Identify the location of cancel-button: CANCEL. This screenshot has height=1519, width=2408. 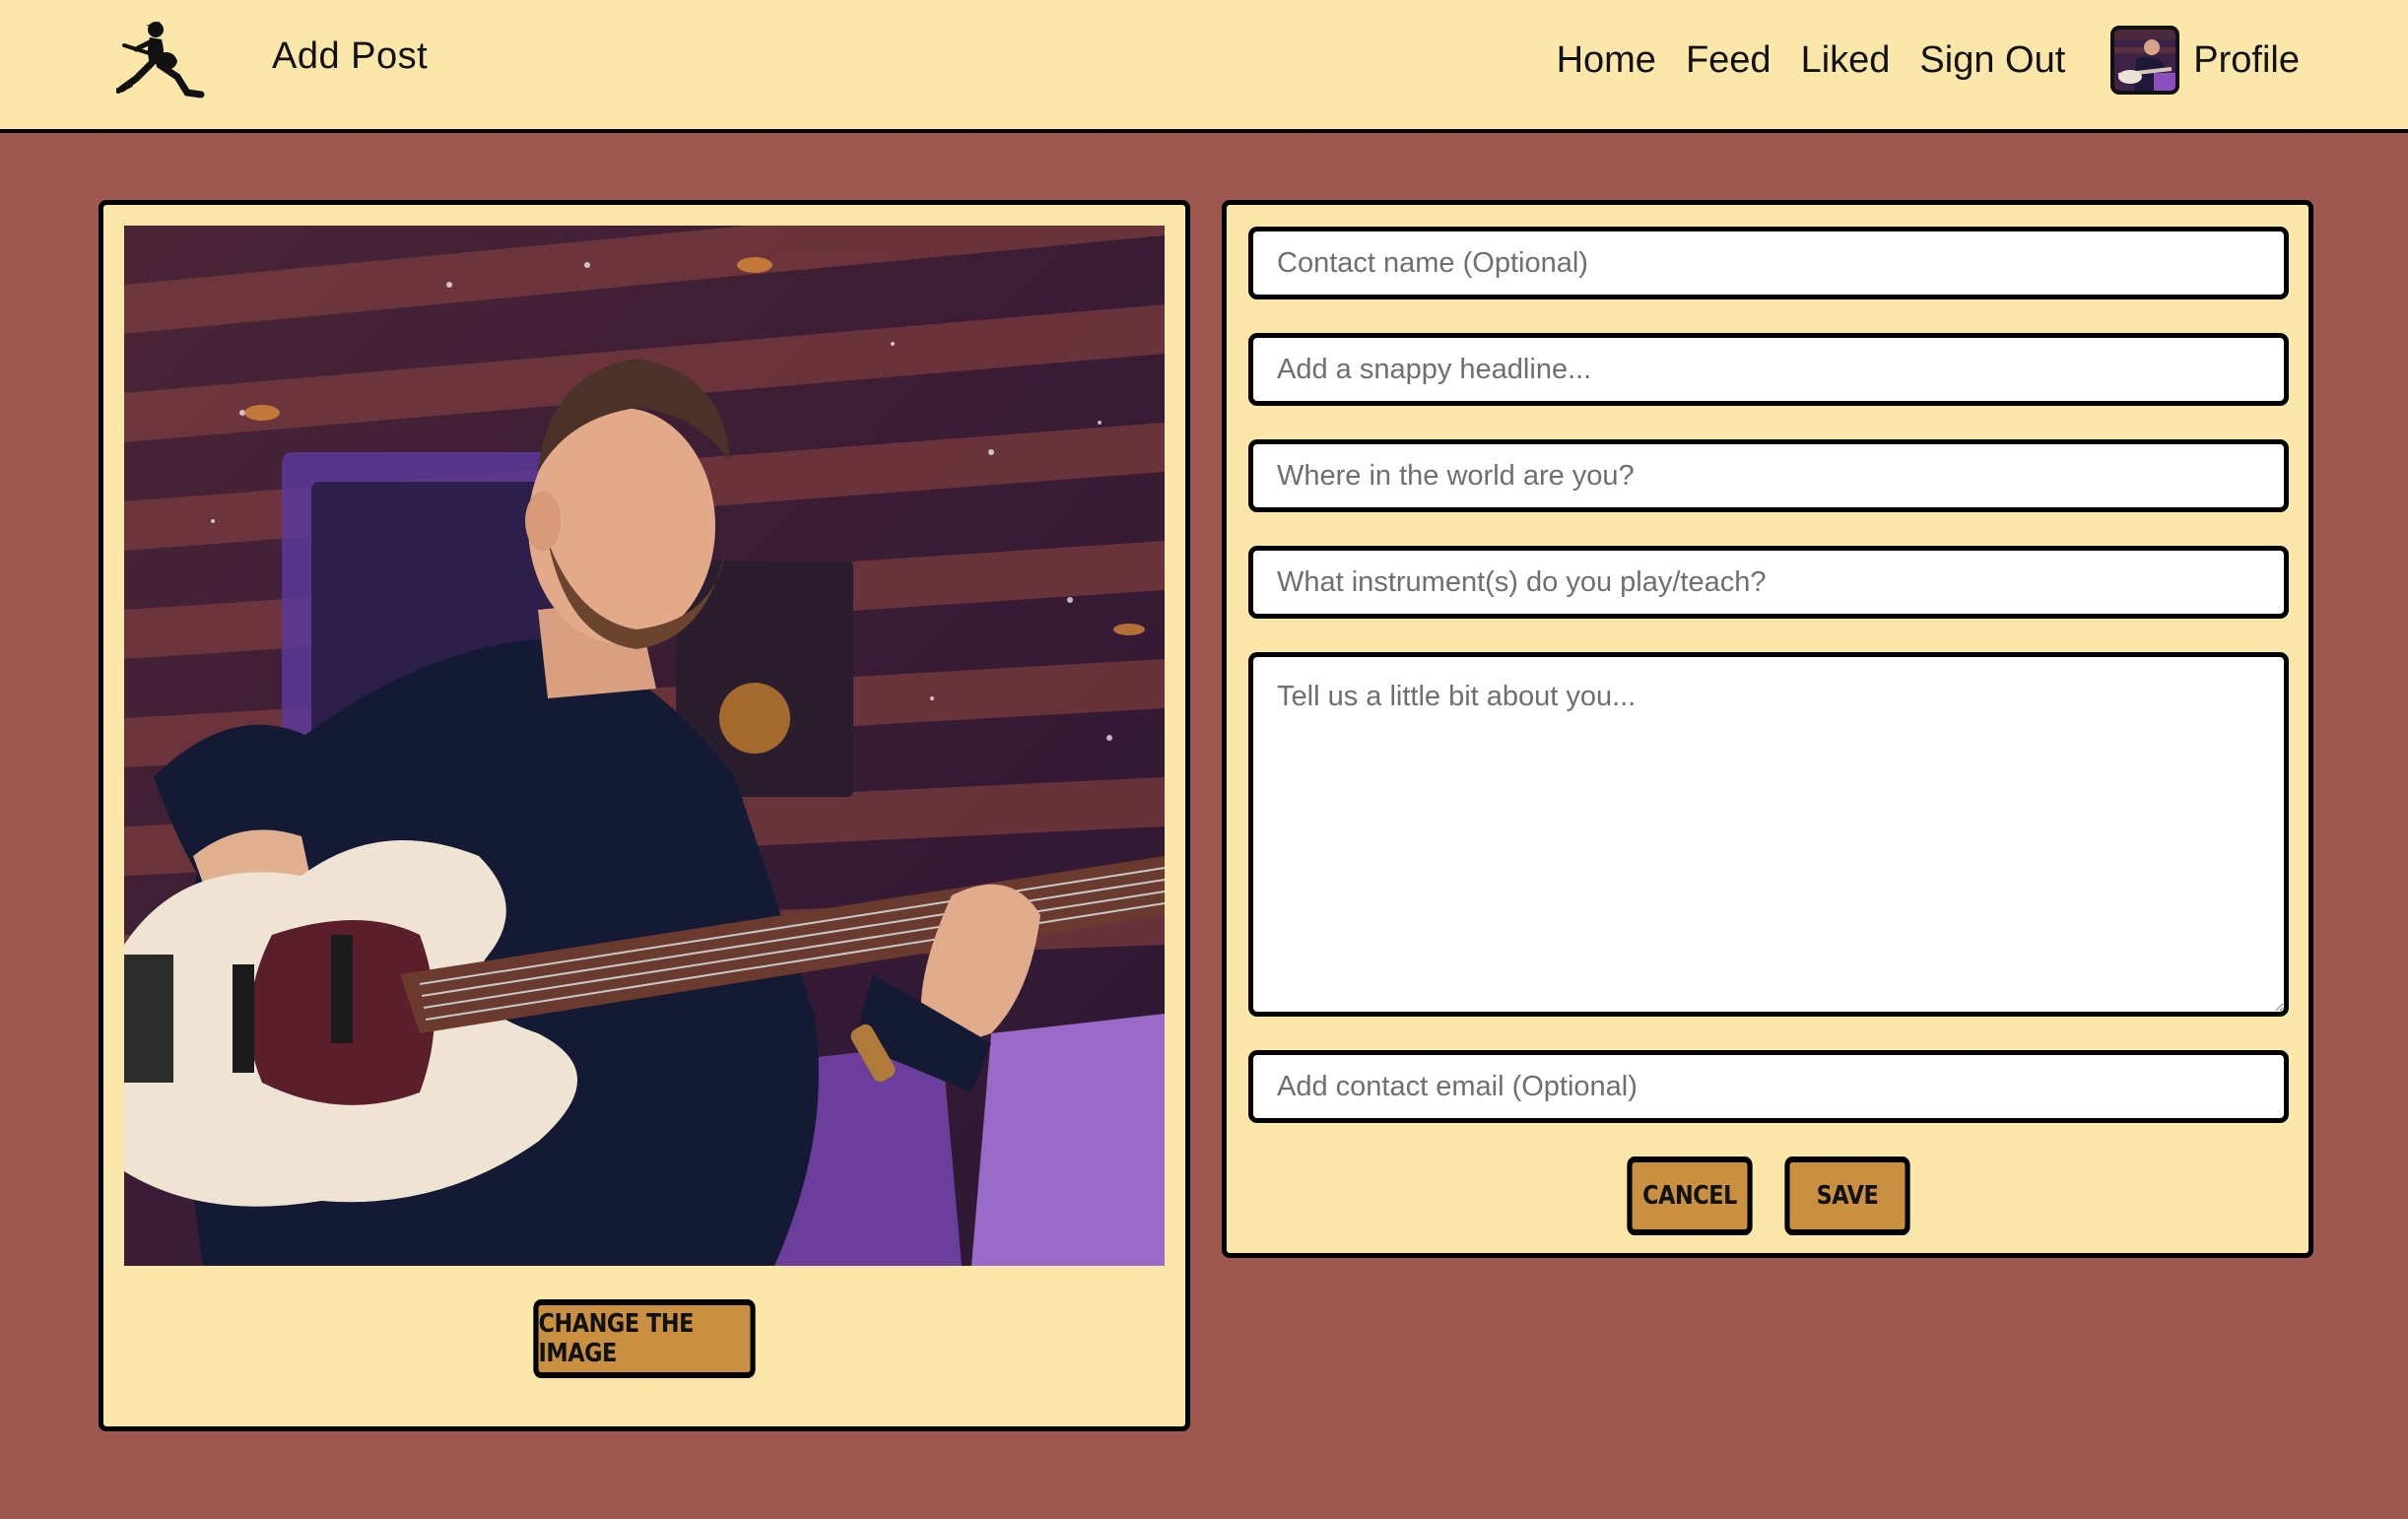
(1690, 1195).